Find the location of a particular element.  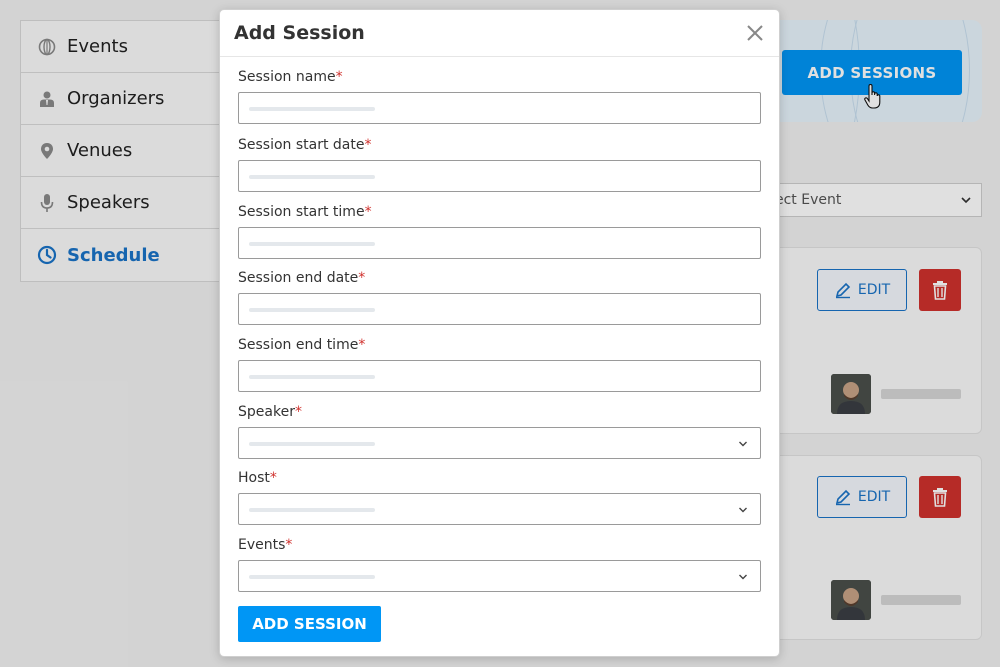

field-label-text: Session start time is located at coordinates (301, 212).